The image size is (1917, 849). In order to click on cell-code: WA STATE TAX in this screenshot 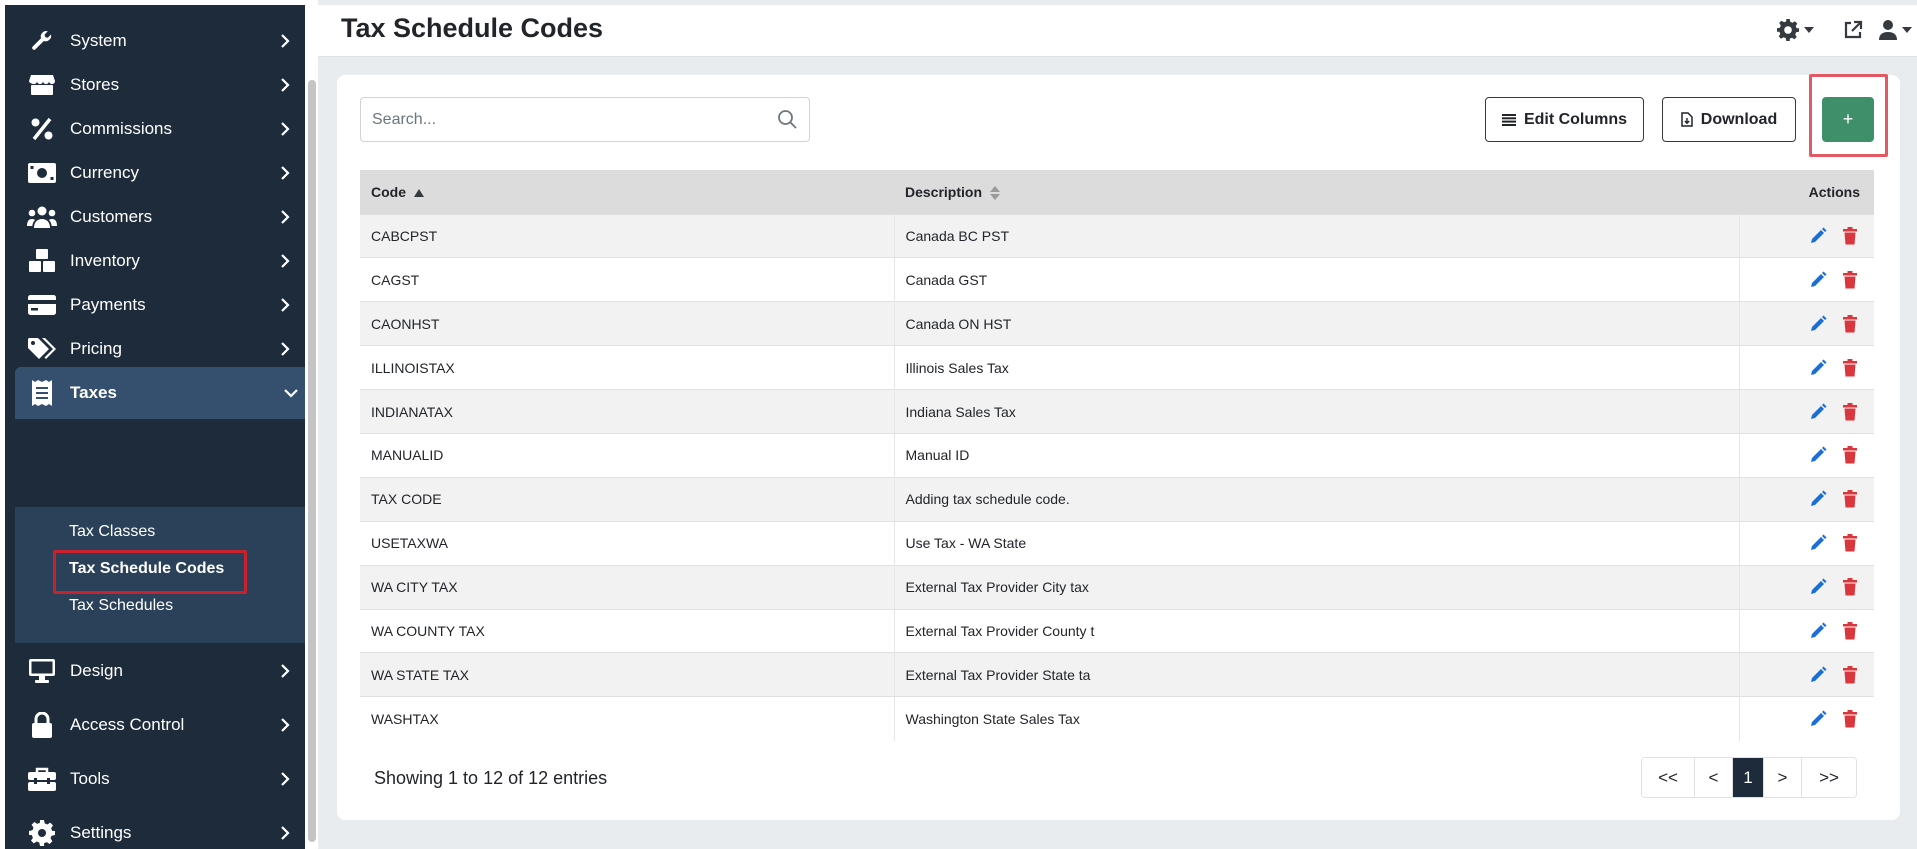, I will do `click(627, 674)`.